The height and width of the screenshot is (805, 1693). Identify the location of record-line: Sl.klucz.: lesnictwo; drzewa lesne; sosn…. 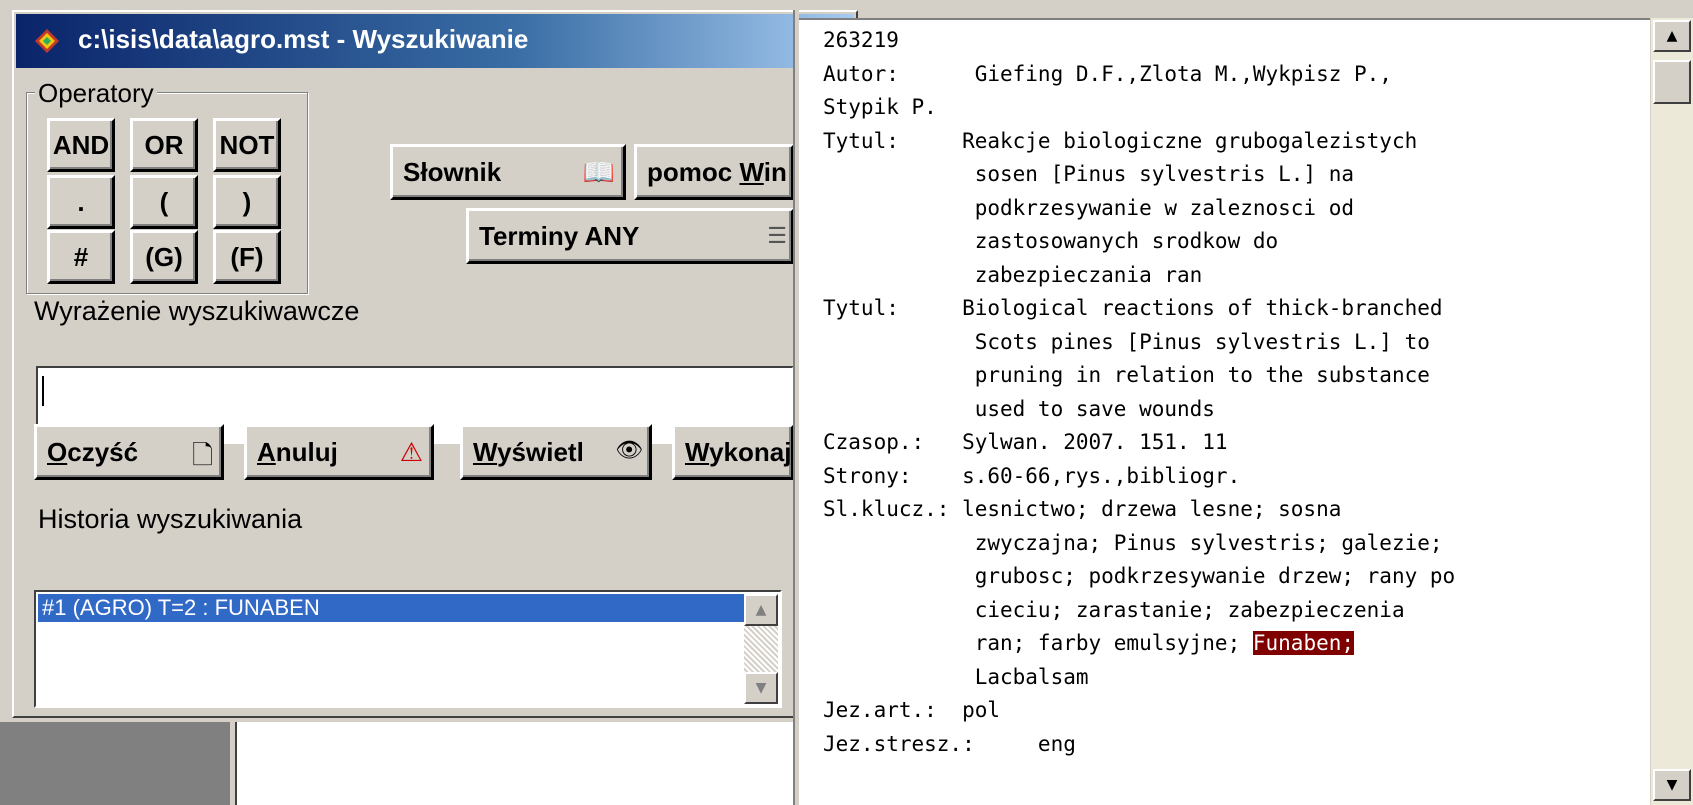
(1082, 509).